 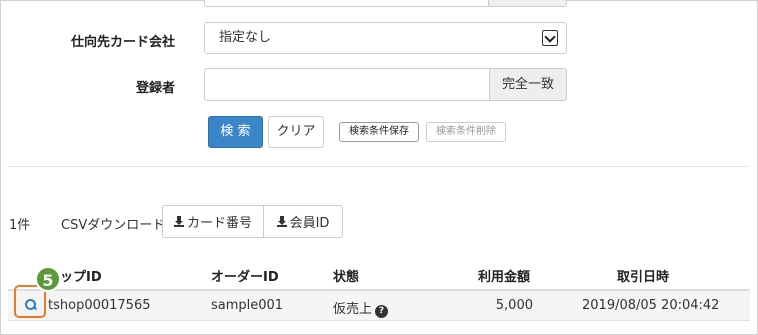 I want to click on csv-download-group: カード番号 会員ID, so click(x=252, y=221).